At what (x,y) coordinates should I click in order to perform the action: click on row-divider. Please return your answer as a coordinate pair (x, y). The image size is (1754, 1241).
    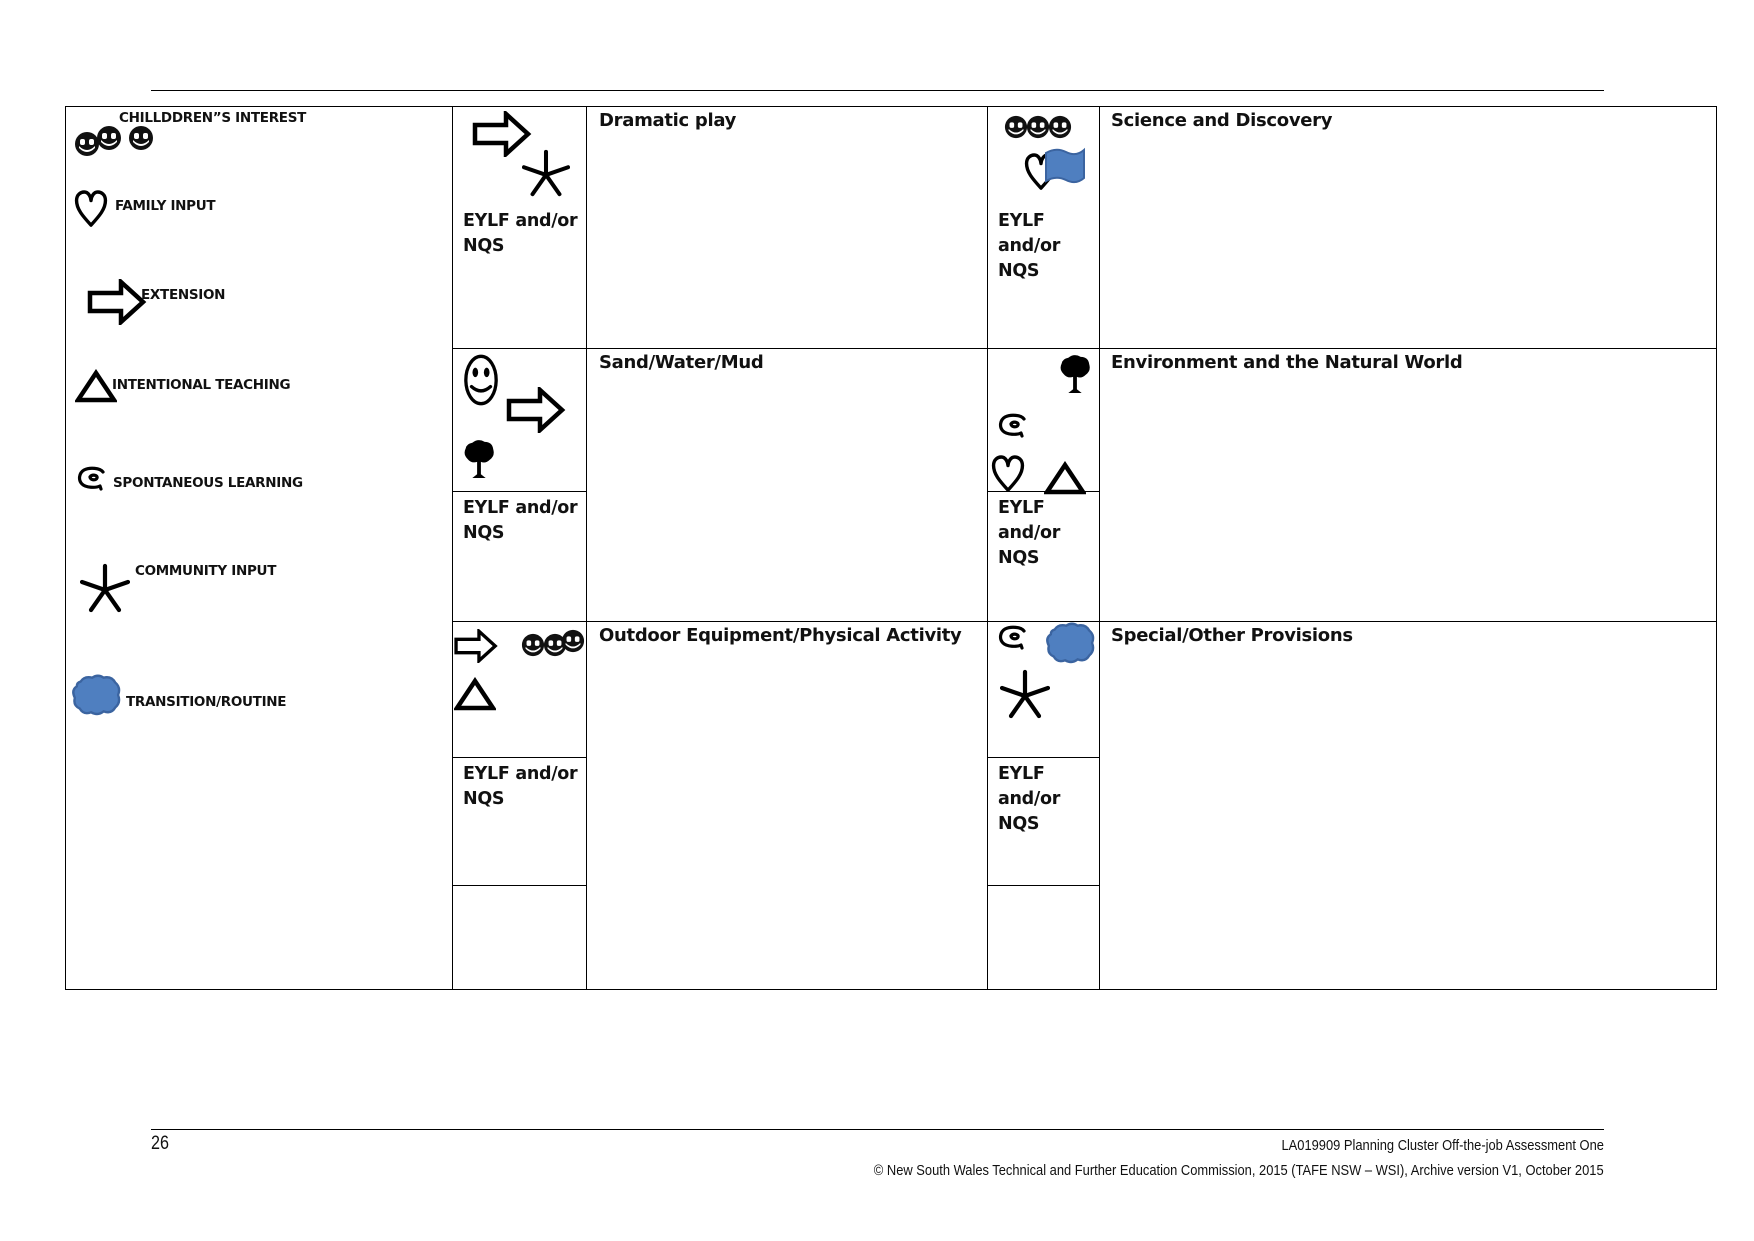
    Looking at the image, I should click on (1084, 348).